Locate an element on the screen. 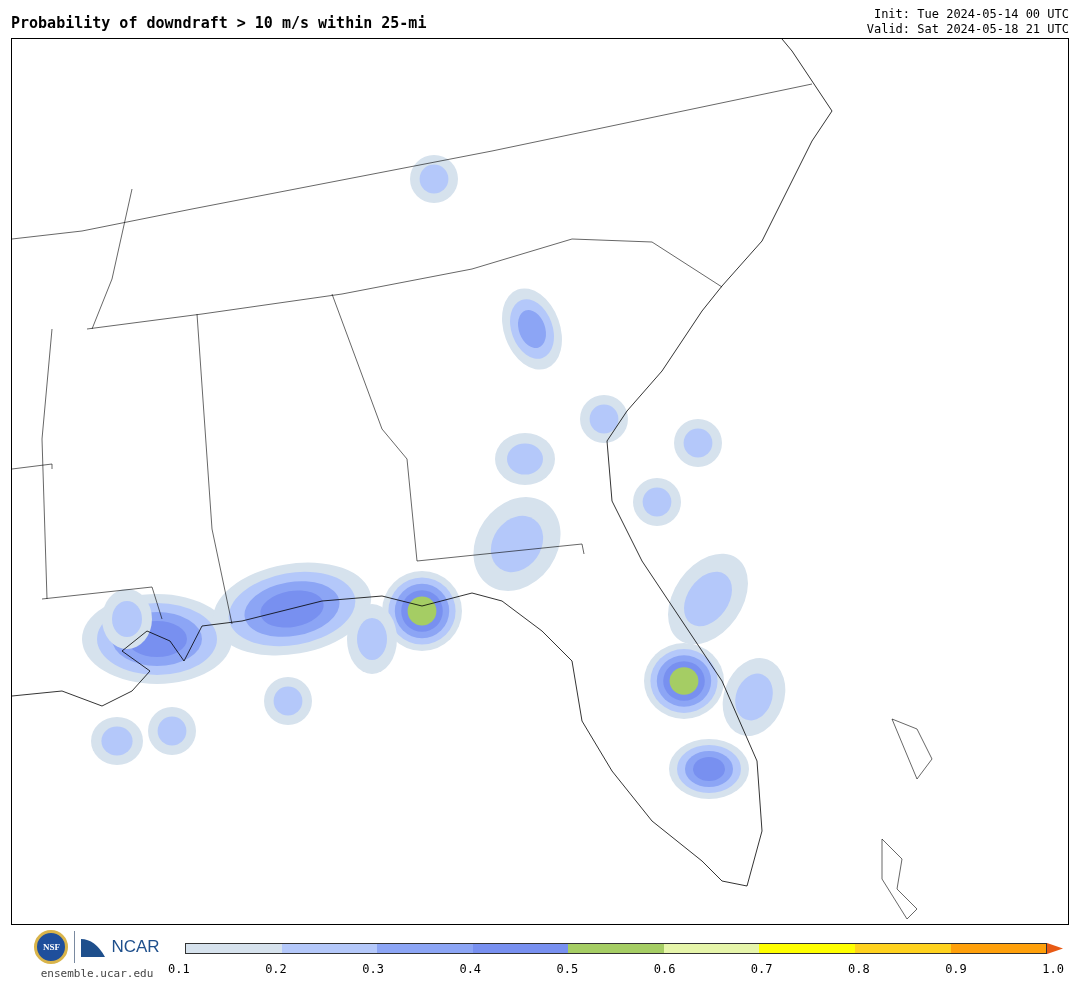 Image resolution: width=1080 pixels, height=988 pixels. colorbar-tick-label: 0.4 is located at coordinates (470, 969).